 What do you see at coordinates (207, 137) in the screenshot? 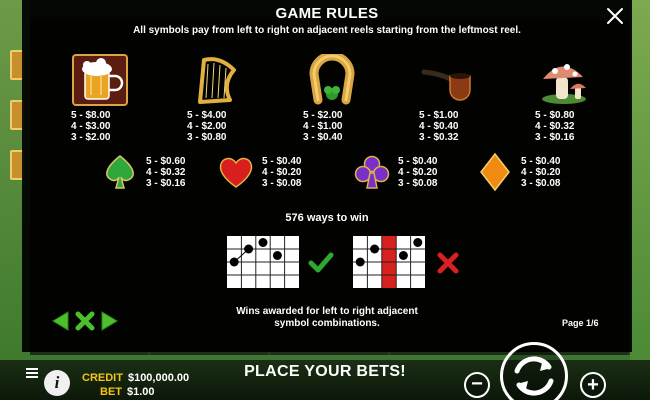
I see `pay-3: 3 - $0.80` at bounding box center [207, 137].